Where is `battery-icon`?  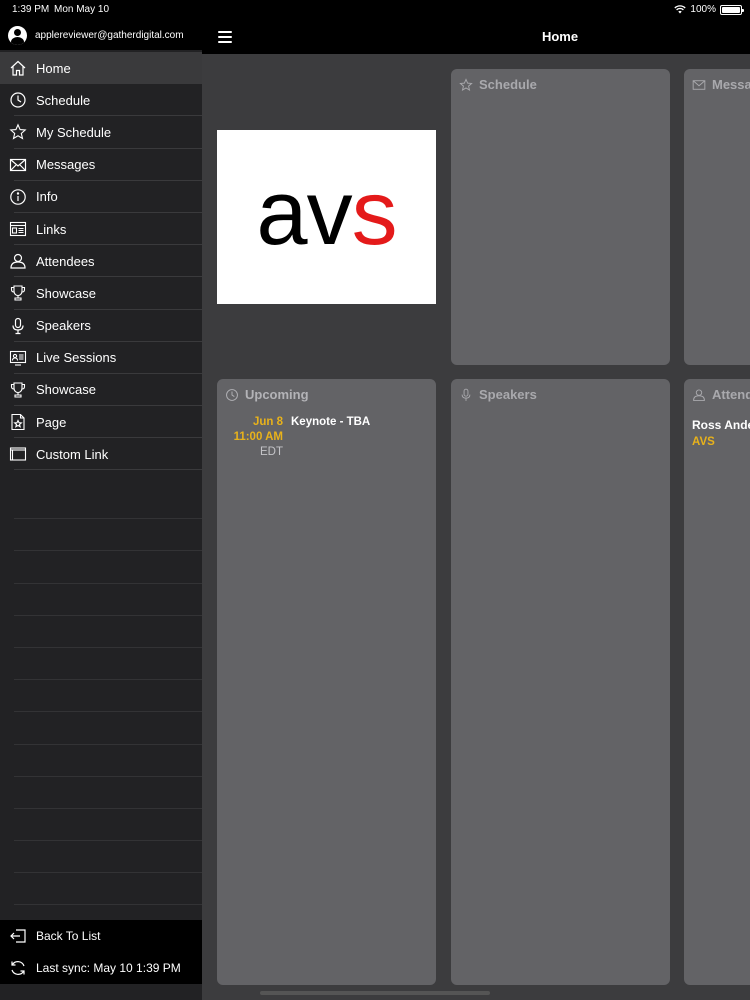 battery-icon is located at coordinates (732, 9).